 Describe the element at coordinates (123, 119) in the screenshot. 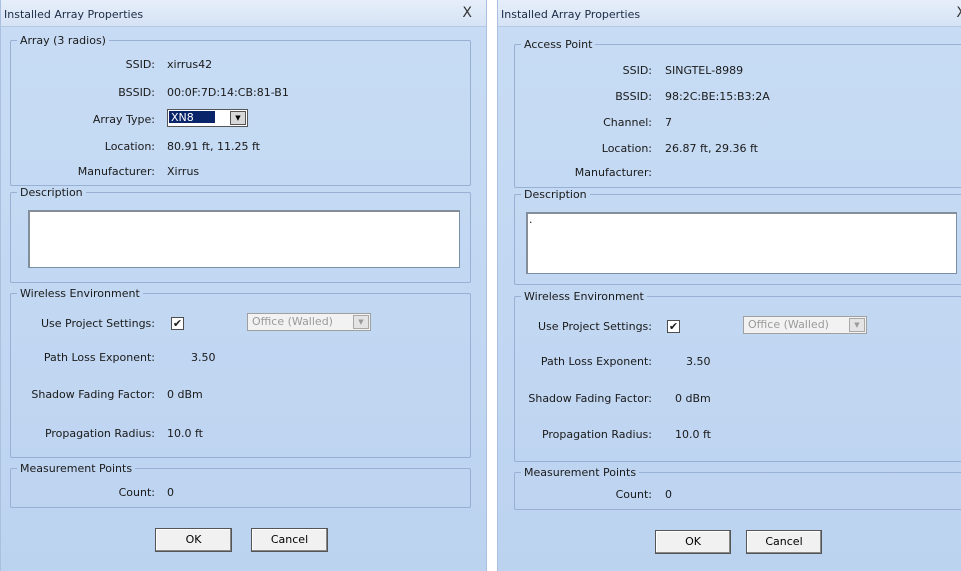

I see `array-type-label: Array Type:` at that location.